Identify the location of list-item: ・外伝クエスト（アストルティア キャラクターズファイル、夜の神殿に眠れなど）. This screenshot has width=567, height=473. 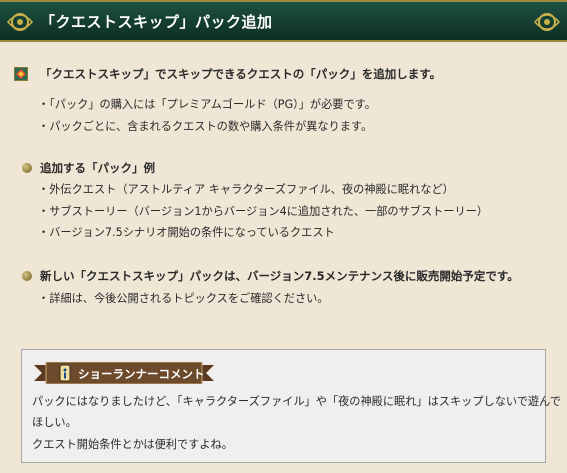
(246, 189).